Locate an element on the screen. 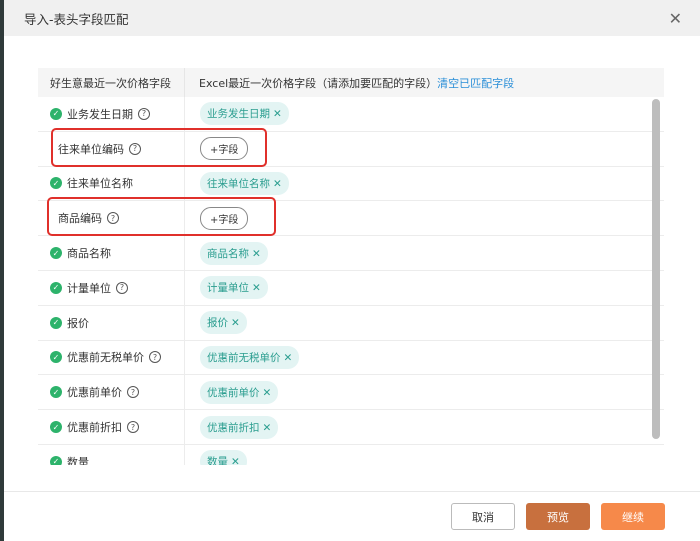  field-label: 往来单位名称 is located at coordinates (100, 184).